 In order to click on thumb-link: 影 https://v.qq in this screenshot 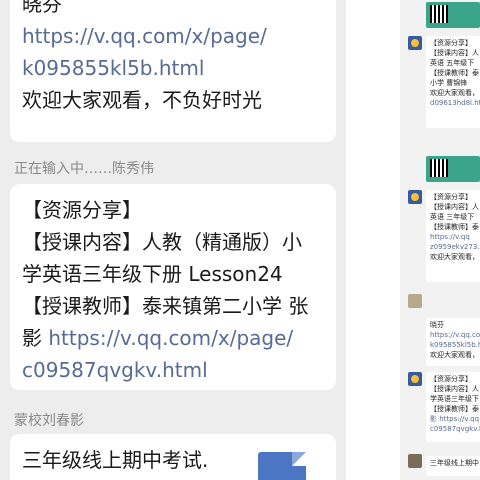, I will do `click(455, 419)`.